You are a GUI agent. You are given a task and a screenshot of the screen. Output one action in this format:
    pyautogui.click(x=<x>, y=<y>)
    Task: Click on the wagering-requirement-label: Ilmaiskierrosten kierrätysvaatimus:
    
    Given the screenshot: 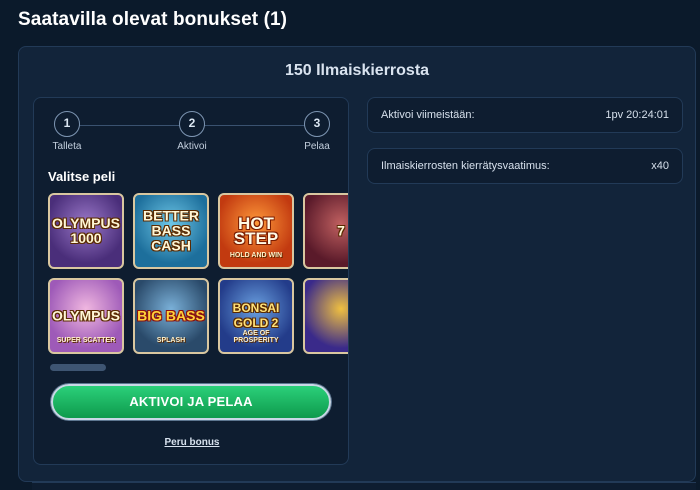 What is the action you would take?
    pyautogui.click(x=465, y=166)
    